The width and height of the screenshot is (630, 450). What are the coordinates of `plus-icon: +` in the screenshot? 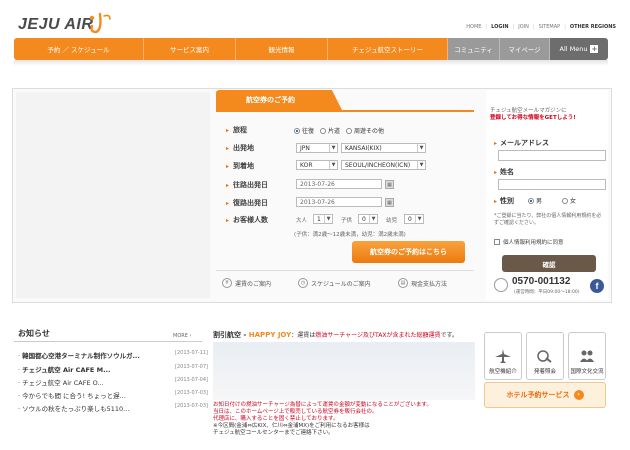 It's located at (594, 49).